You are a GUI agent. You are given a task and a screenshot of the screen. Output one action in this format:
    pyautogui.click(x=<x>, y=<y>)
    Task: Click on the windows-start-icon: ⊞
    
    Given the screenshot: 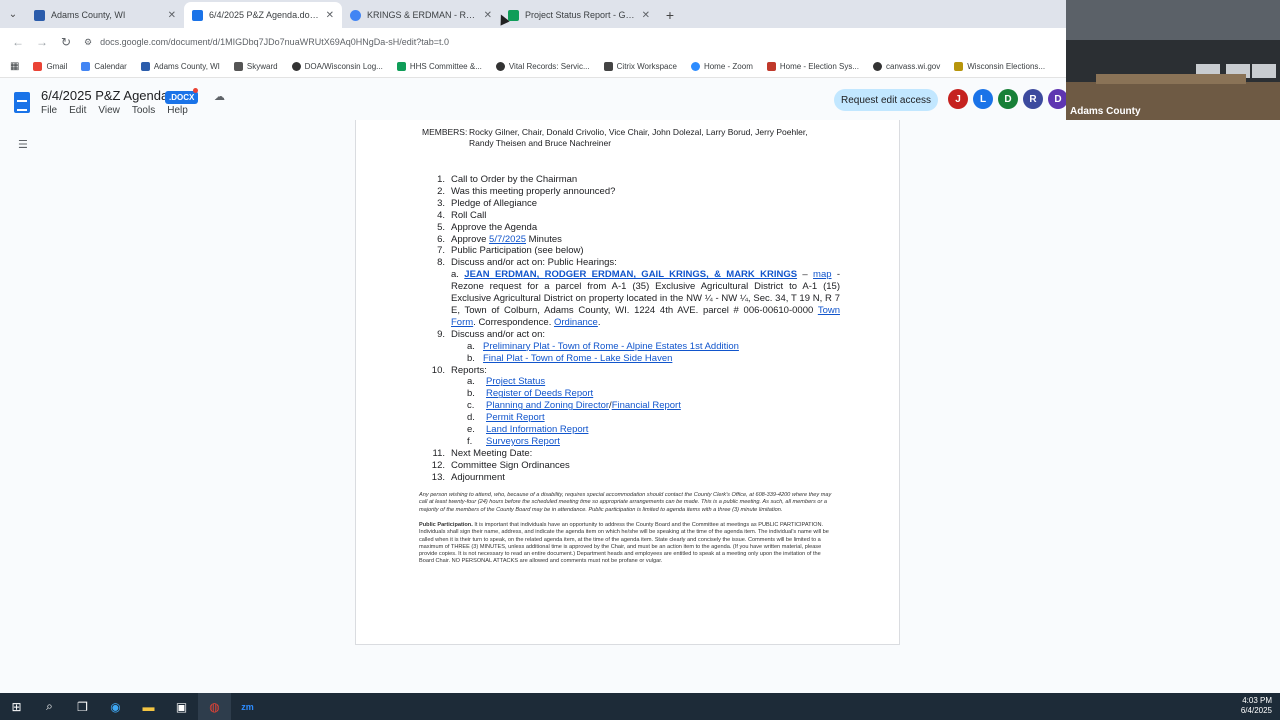 What is the action you would take?
    pyautogui.click(x=16, y=706)
    